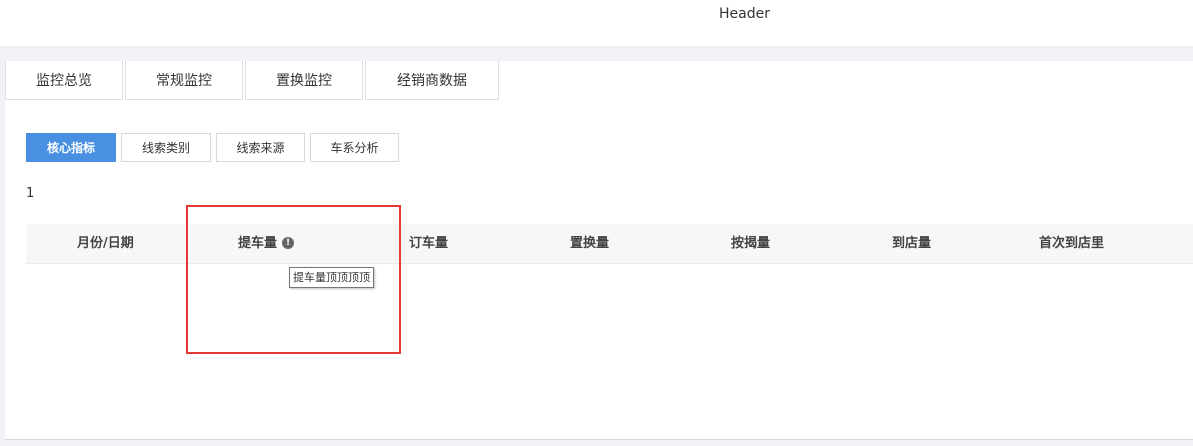 Image resolution: width=1193 pixels, height=446 pixels. What do you see at coordinates (105, 243) in the screenshot?
I see `column-header-month-date: 月份/日期` at bounding box center [105, 243].